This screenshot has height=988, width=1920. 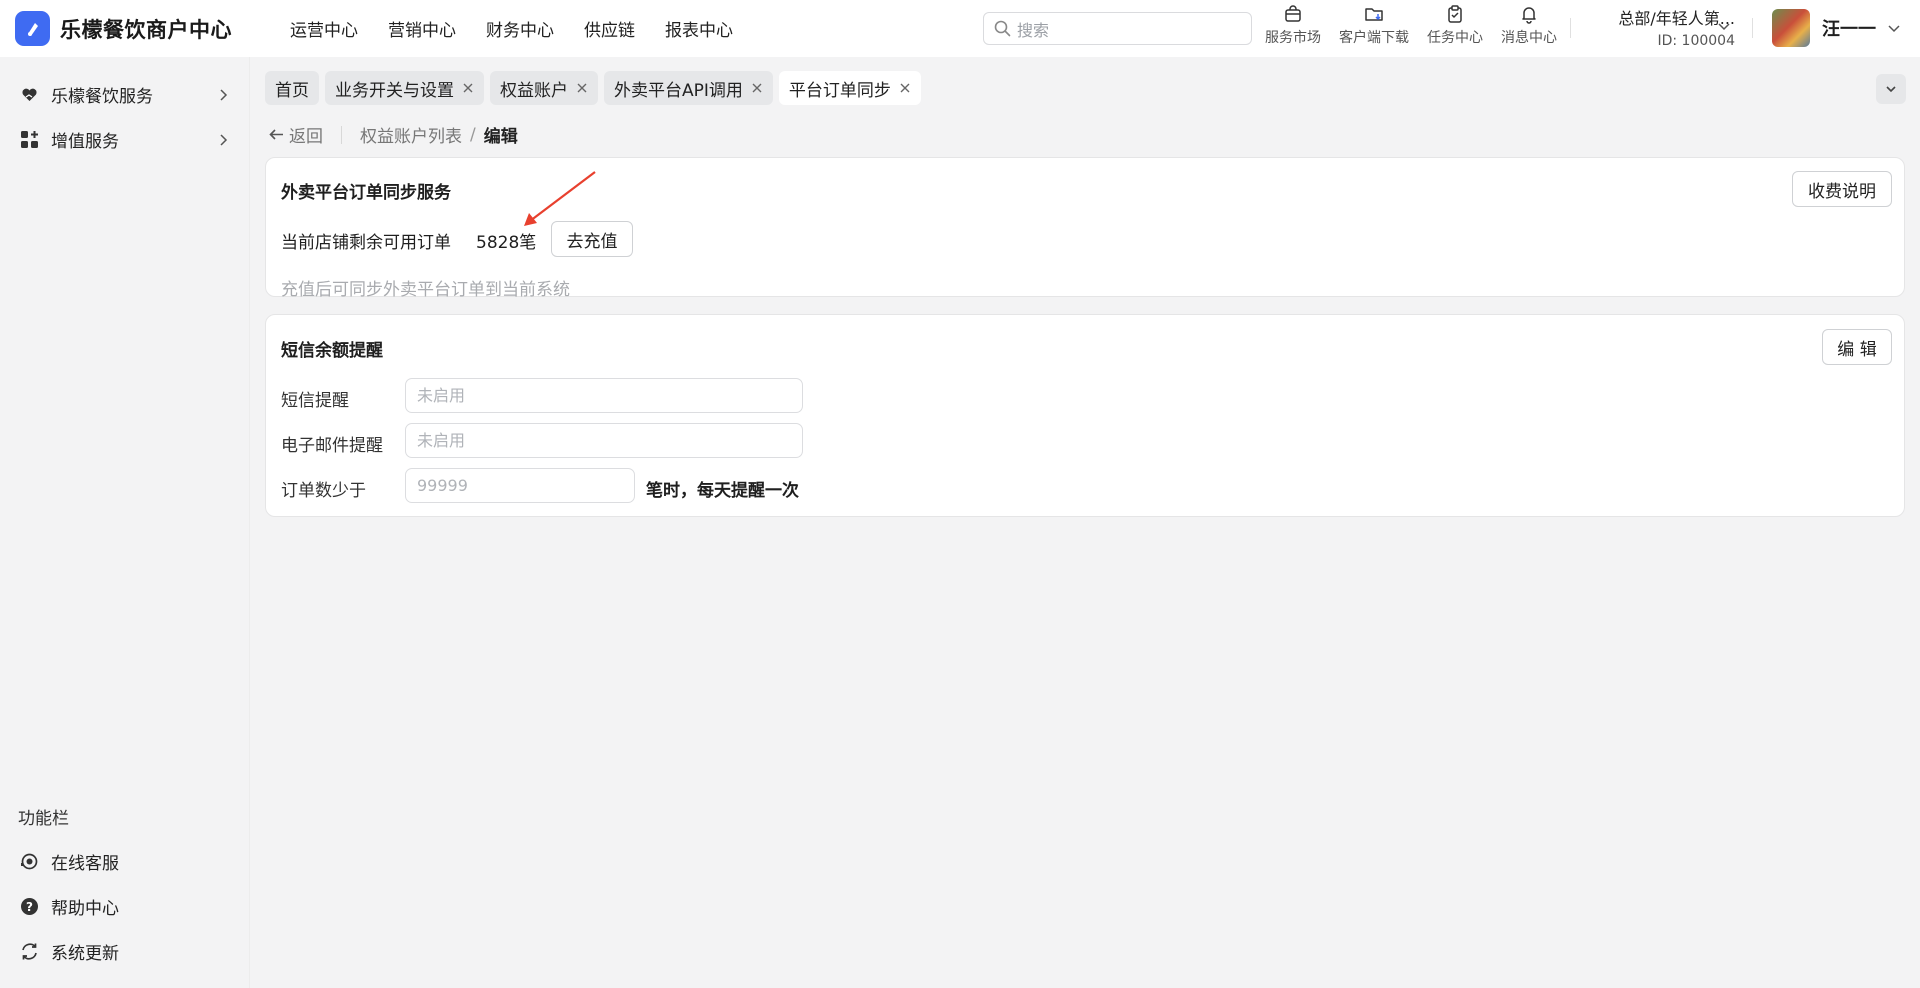 What do you see at coordinates (324, 28) in the screenshot?
I see `top-nav-operations: 运营中心` at bounding box center [324, 28].